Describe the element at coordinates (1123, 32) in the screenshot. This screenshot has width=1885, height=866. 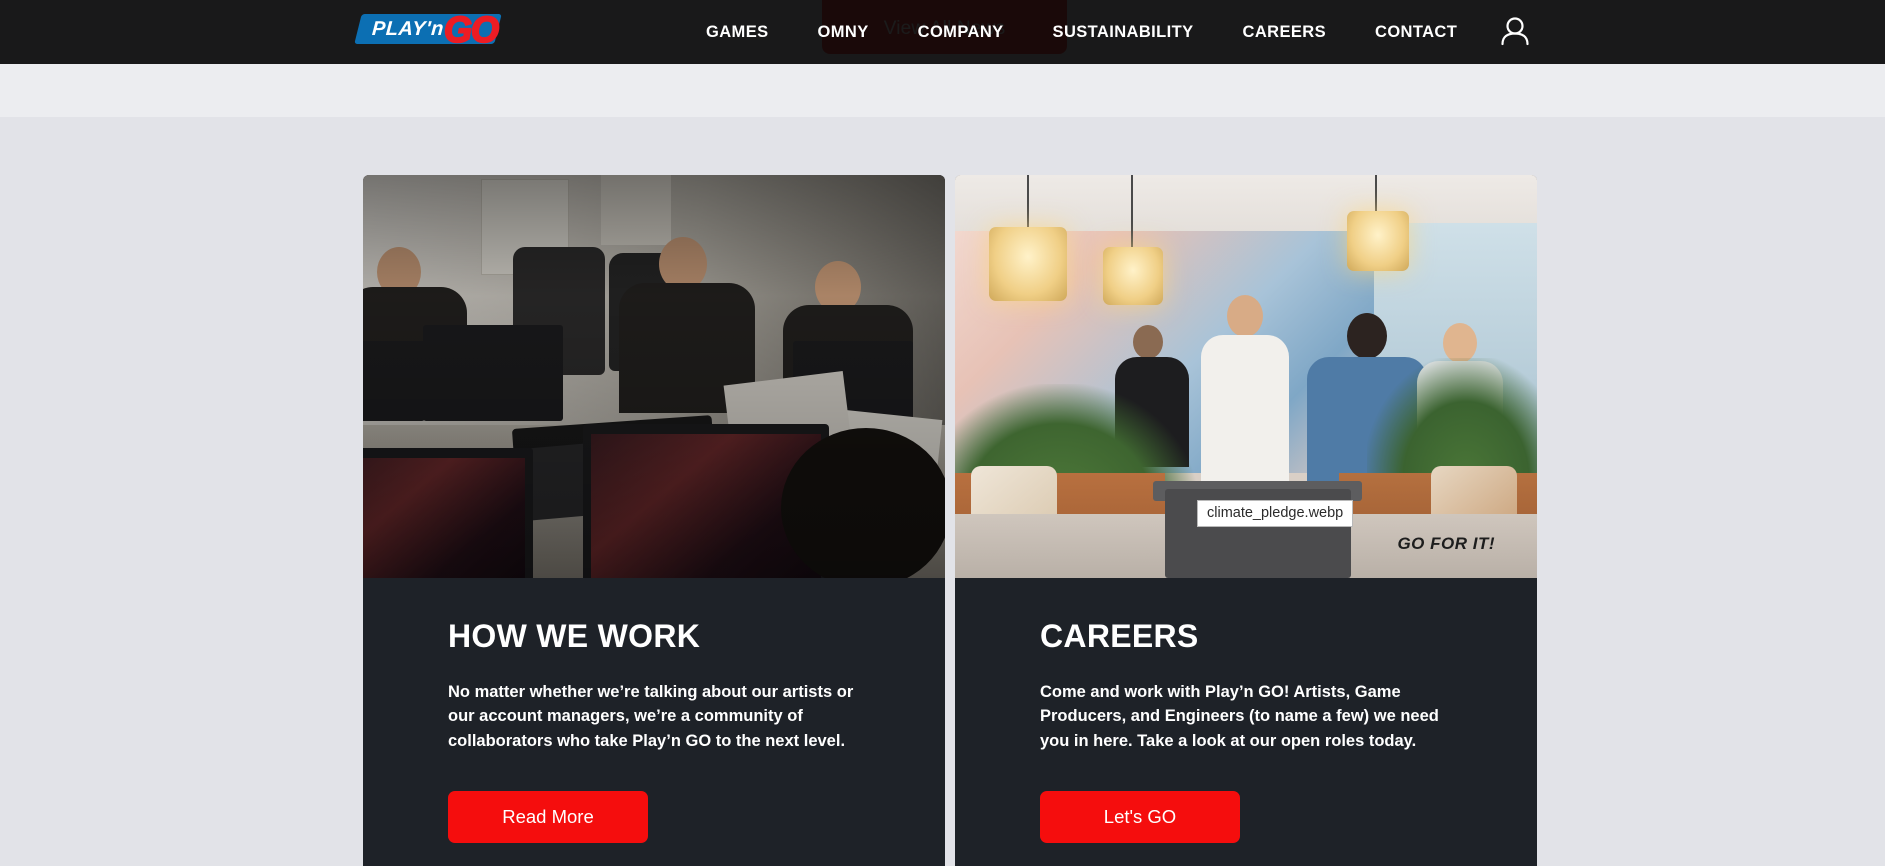
I see `nav-sustainability: SUSTAINABILITY` at that location.